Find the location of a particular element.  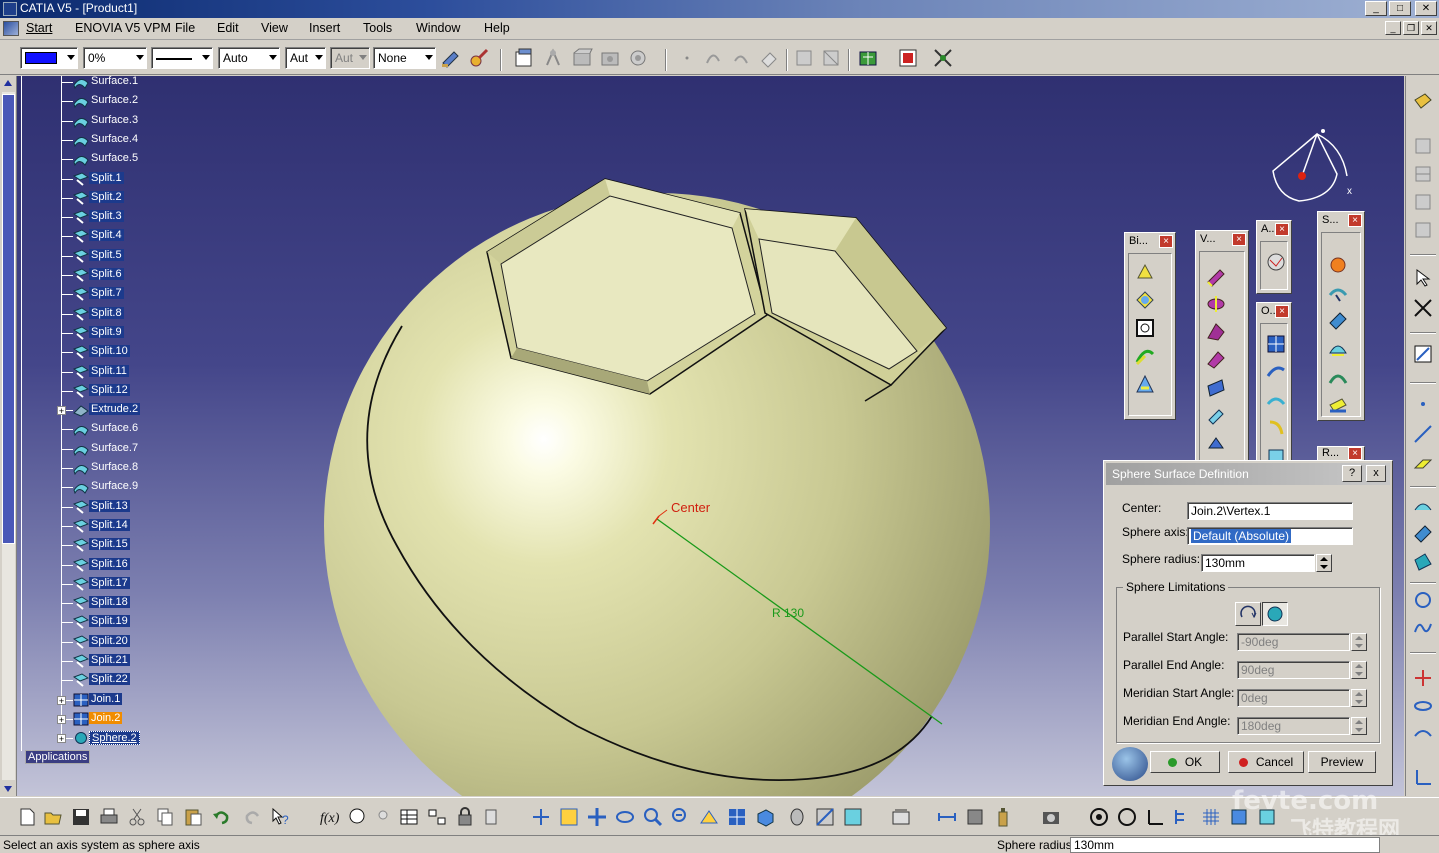

light-icon is located at coordinates (383, 817).